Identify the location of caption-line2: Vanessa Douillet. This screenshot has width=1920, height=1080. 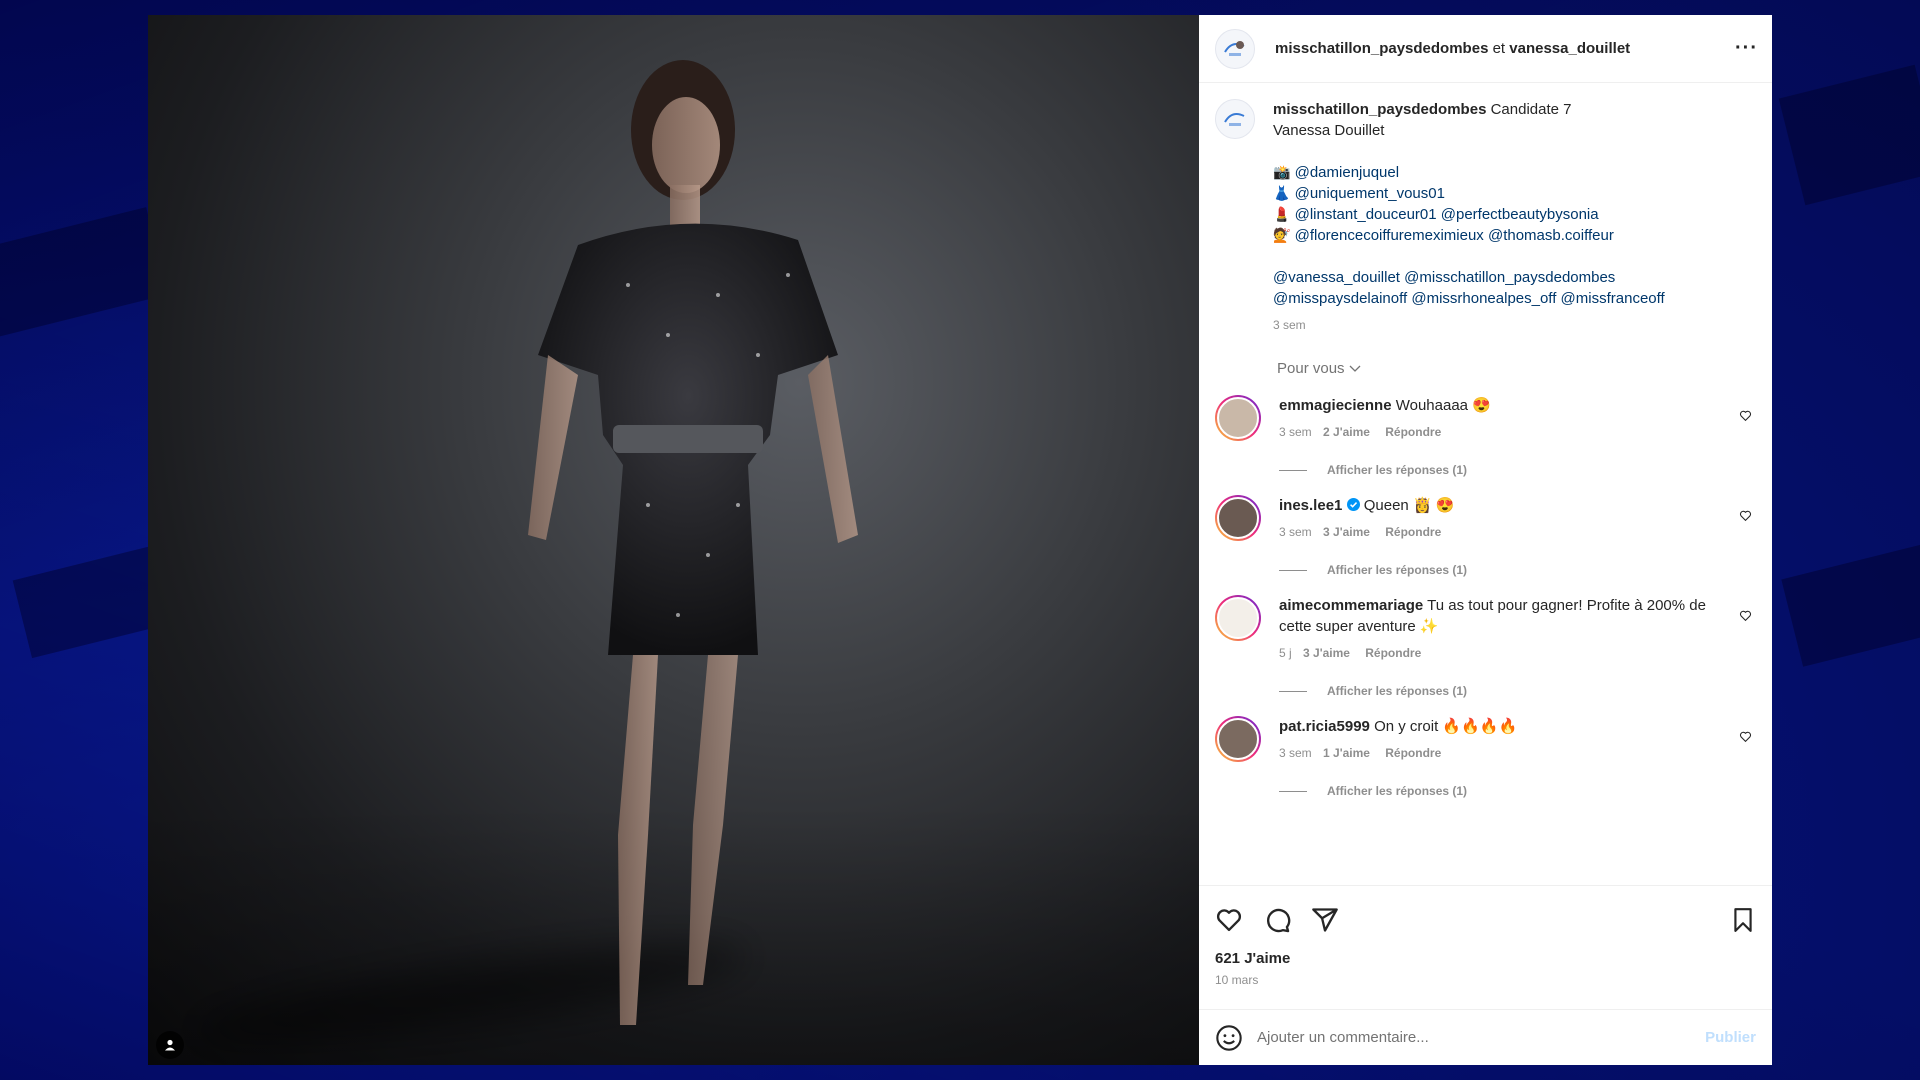
(1329, 130).